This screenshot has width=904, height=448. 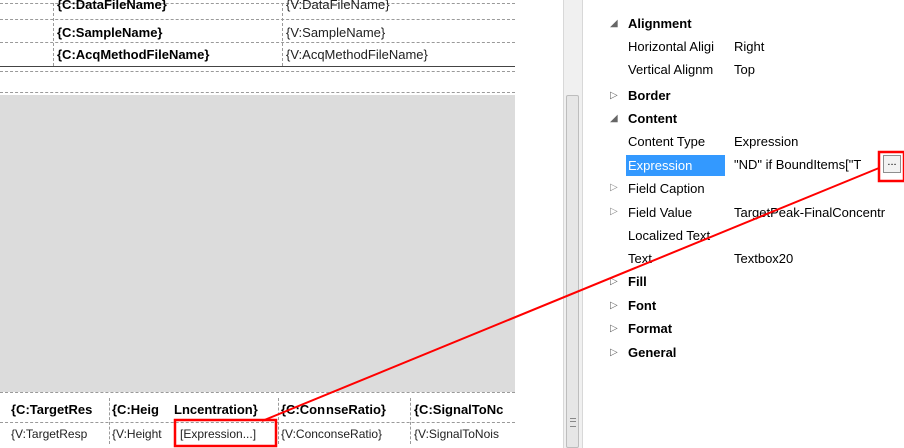 What do you see at coordinates (807, 166) in the screenshot?
I see `property-value: "ND" if BoundItems["T` at bounding box center [807, 166].